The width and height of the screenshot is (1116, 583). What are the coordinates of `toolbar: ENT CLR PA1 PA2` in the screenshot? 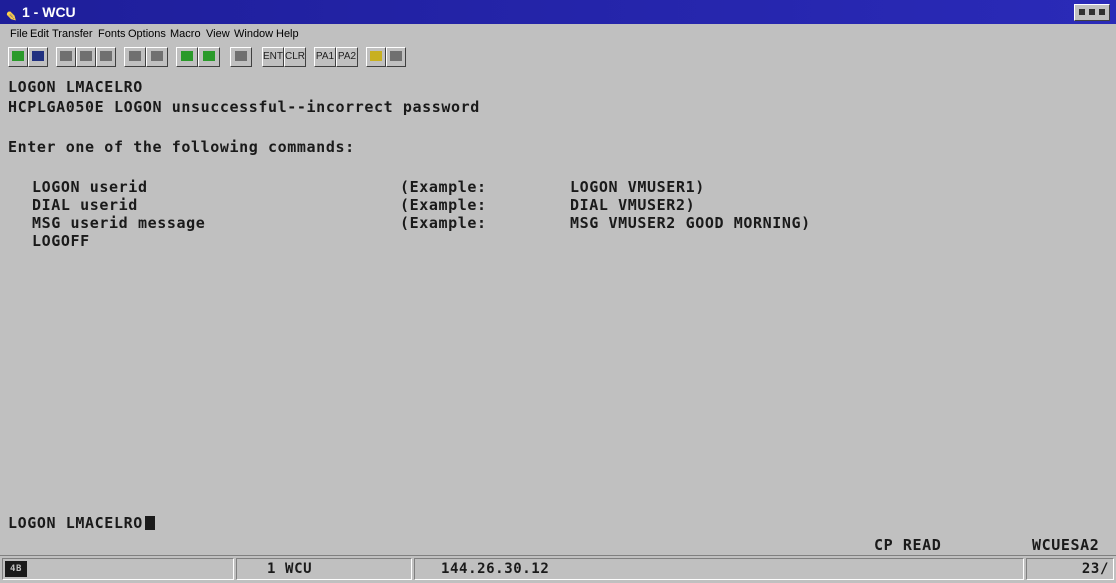 It's located at (558, 57).